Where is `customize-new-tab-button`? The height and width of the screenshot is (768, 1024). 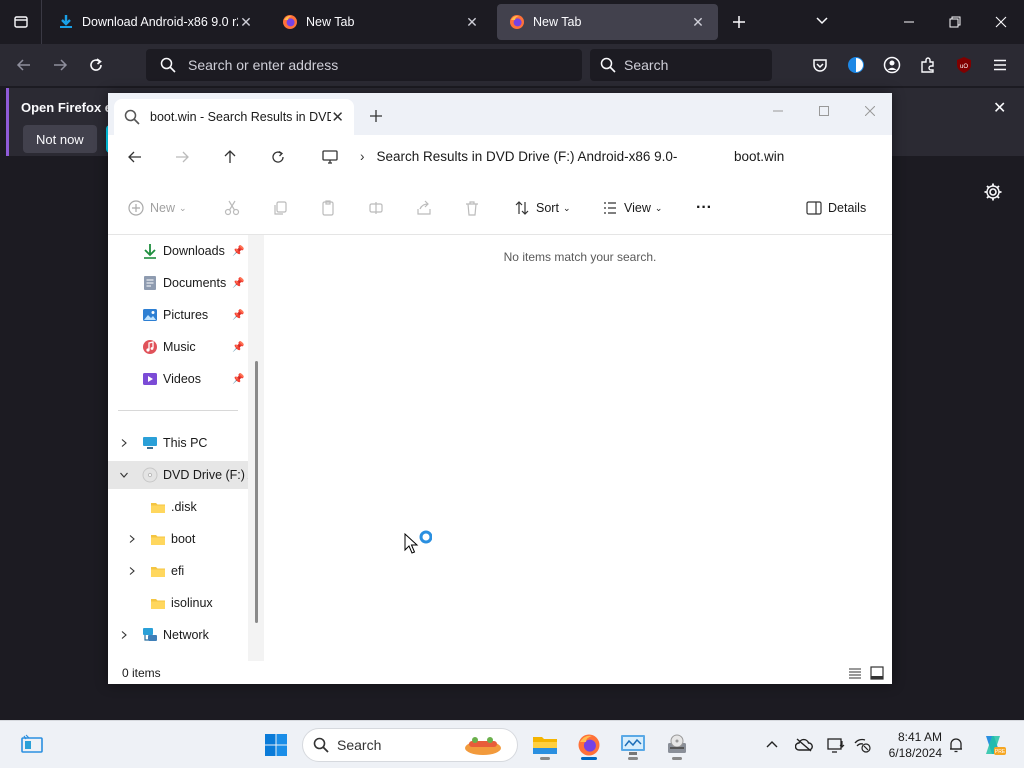
customize-new-tab-button is located at coordinates (993, 193).